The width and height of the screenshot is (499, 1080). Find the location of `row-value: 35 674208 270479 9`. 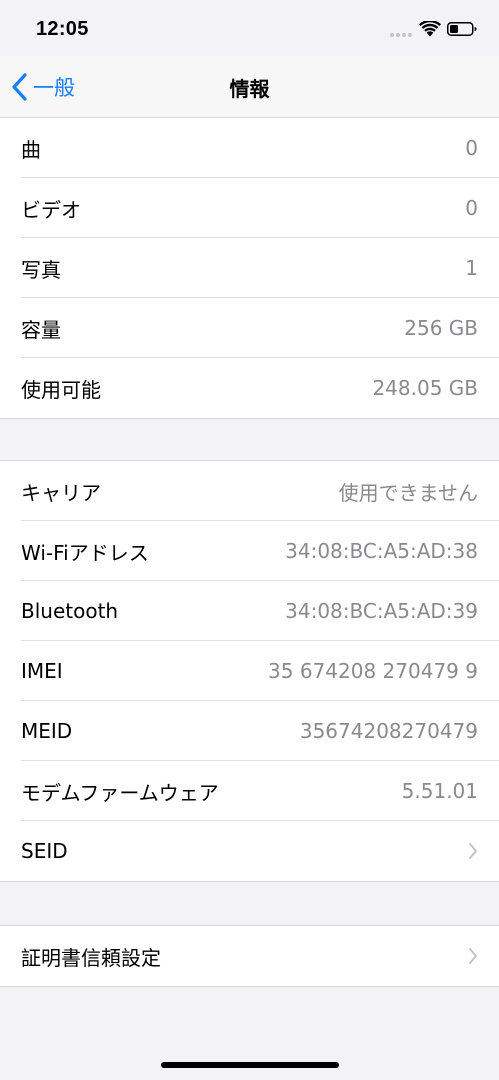

row-value: 35 674208 270479 9 is located at coordinates (373, 671).